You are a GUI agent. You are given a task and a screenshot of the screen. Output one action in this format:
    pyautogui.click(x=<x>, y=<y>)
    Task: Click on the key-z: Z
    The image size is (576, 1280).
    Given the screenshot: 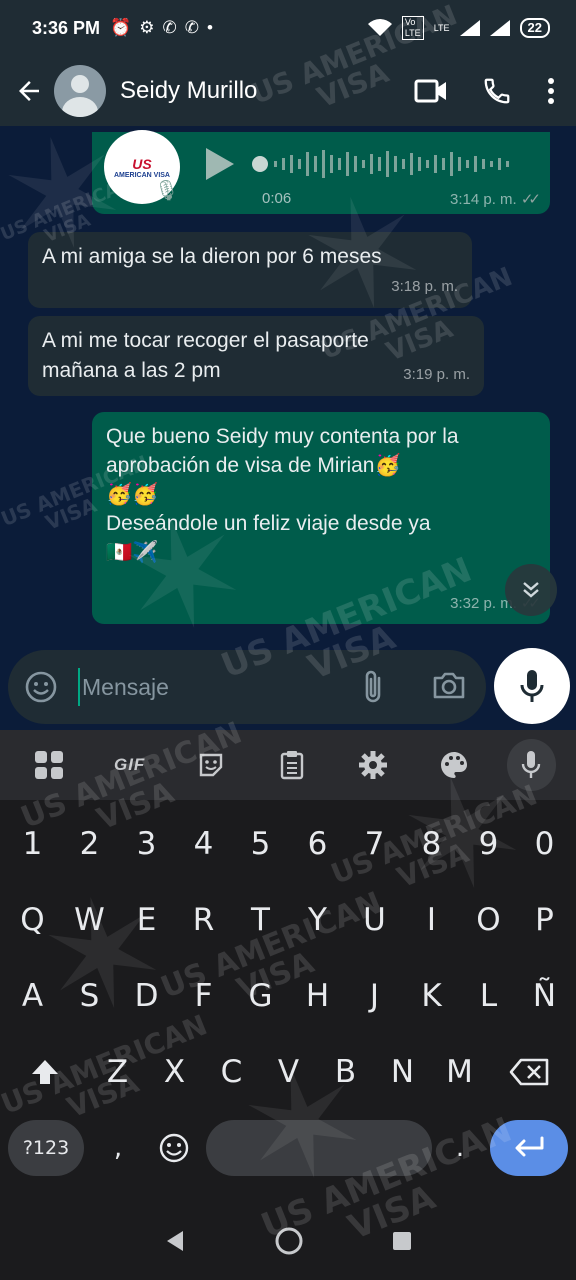 What is the action you would take?
    pyautogui.click(x=117, y=1072)
    